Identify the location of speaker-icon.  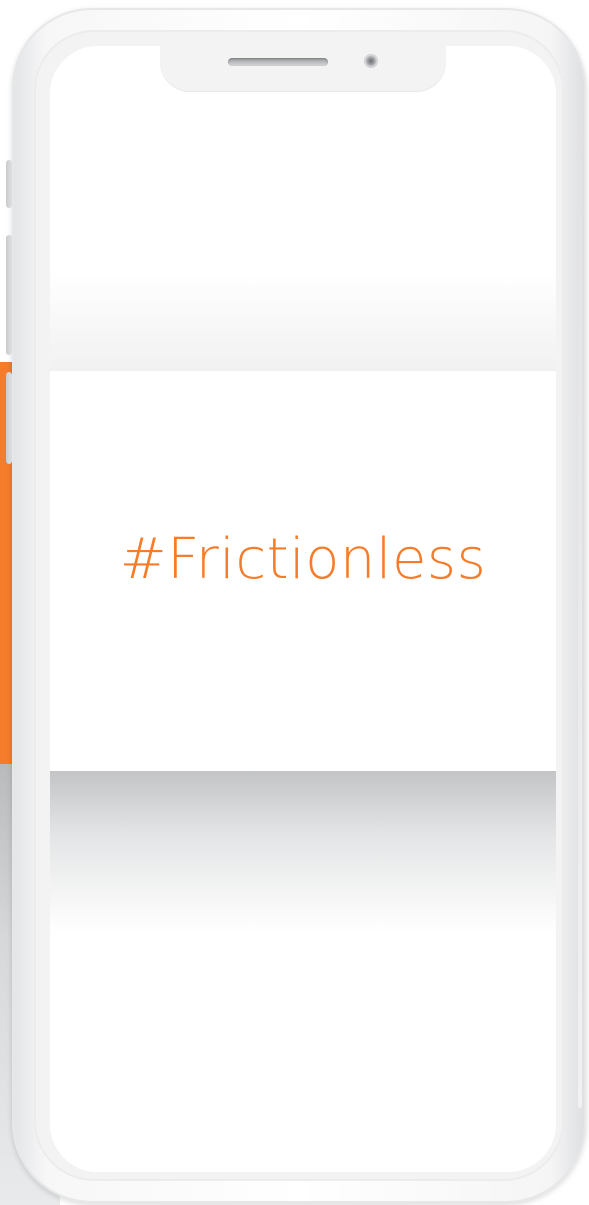
(278, 62).